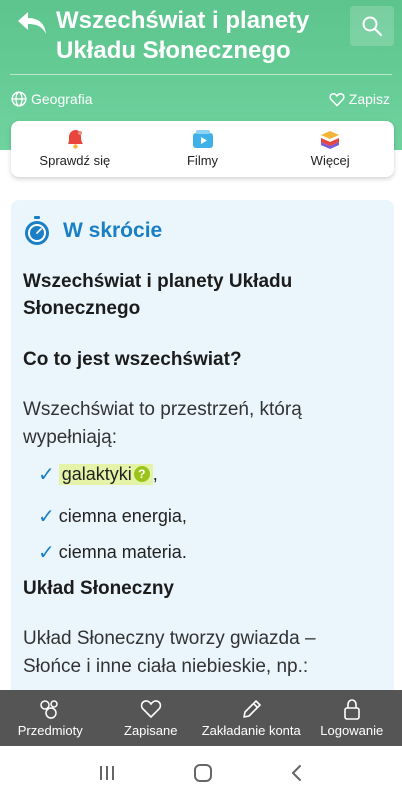  I want to click on tab-label: Więcej, so click(330, 160).